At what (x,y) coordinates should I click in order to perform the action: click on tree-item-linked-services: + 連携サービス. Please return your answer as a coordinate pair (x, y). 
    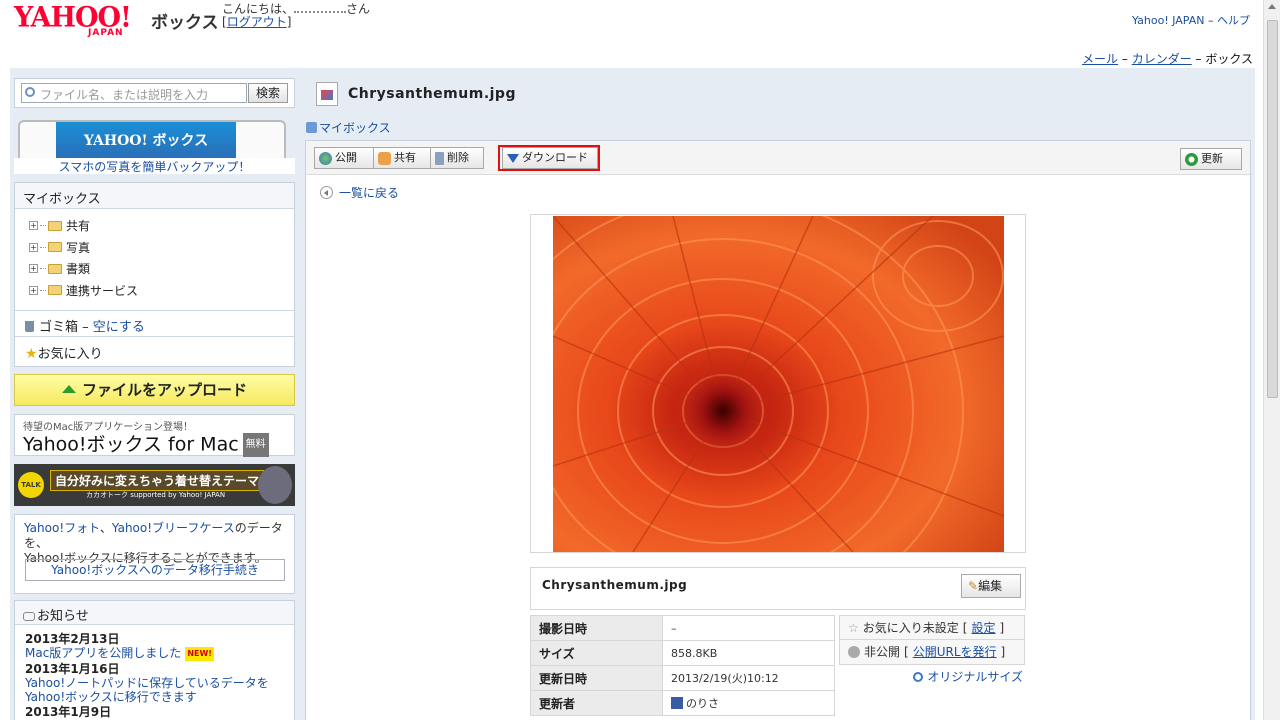
    Looking at the image, I should click on (161, 291).